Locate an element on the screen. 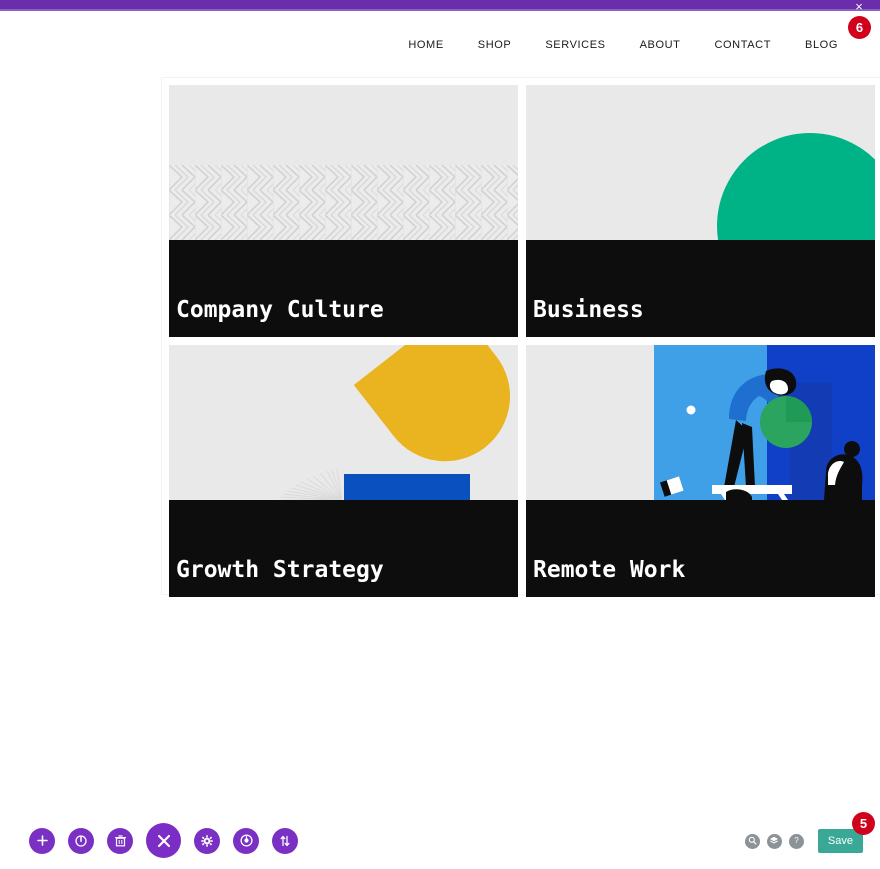 The image size is (880, 869). card-title: Remote Work is located at coordinates (609, 570).